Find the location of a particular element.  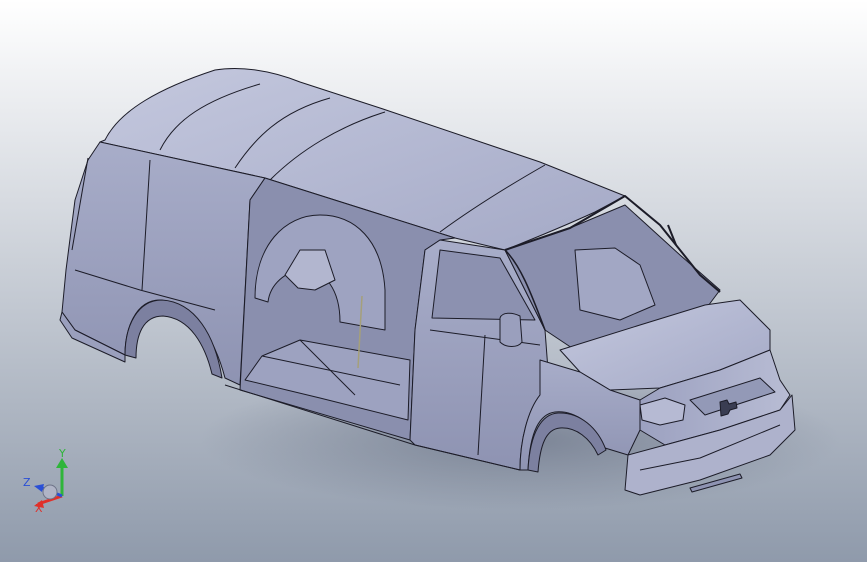

orientation-triad: Y Z X is located at coordinates (50, 481).